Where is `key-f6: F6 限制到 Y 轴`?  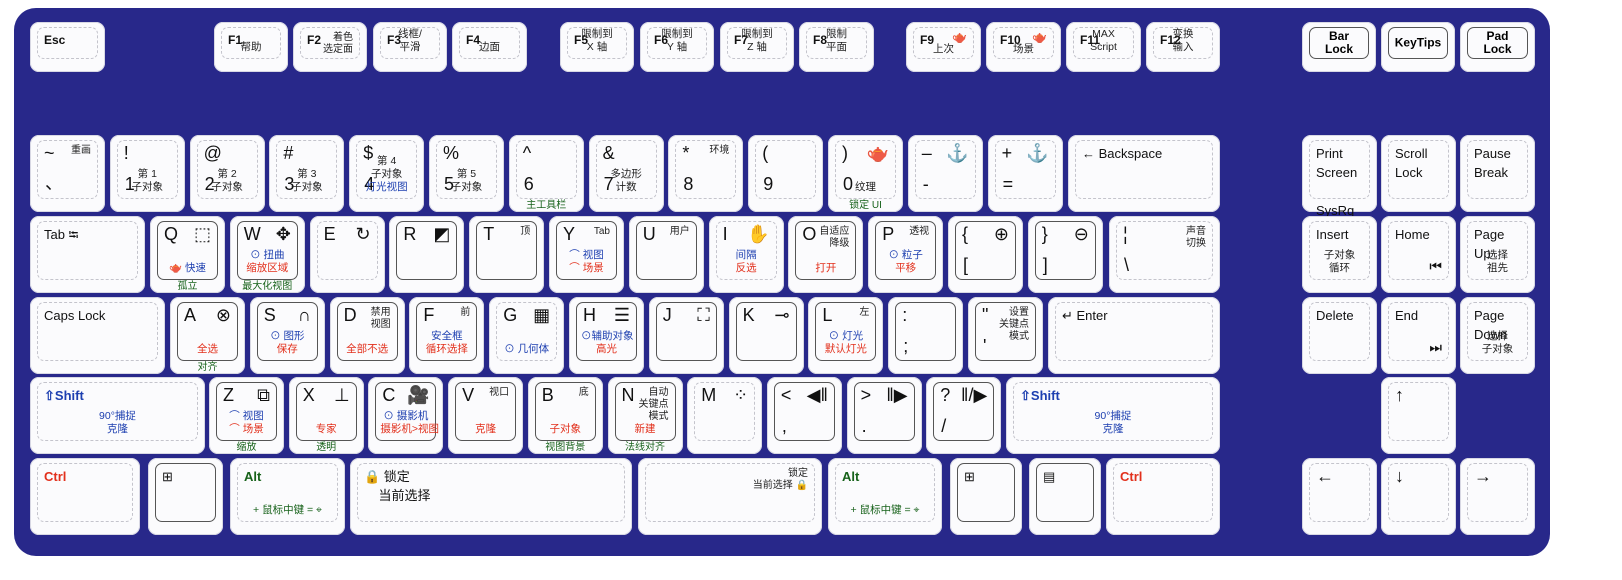
key-f6: F6 限制到 Y 轴 is located at coordinates (677, 47).